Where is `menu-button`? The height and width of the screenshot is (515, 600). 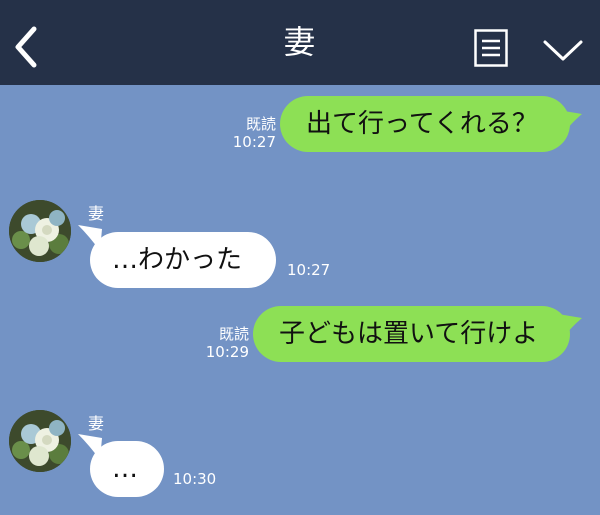 menu-button is located at coordinates (491, 48).